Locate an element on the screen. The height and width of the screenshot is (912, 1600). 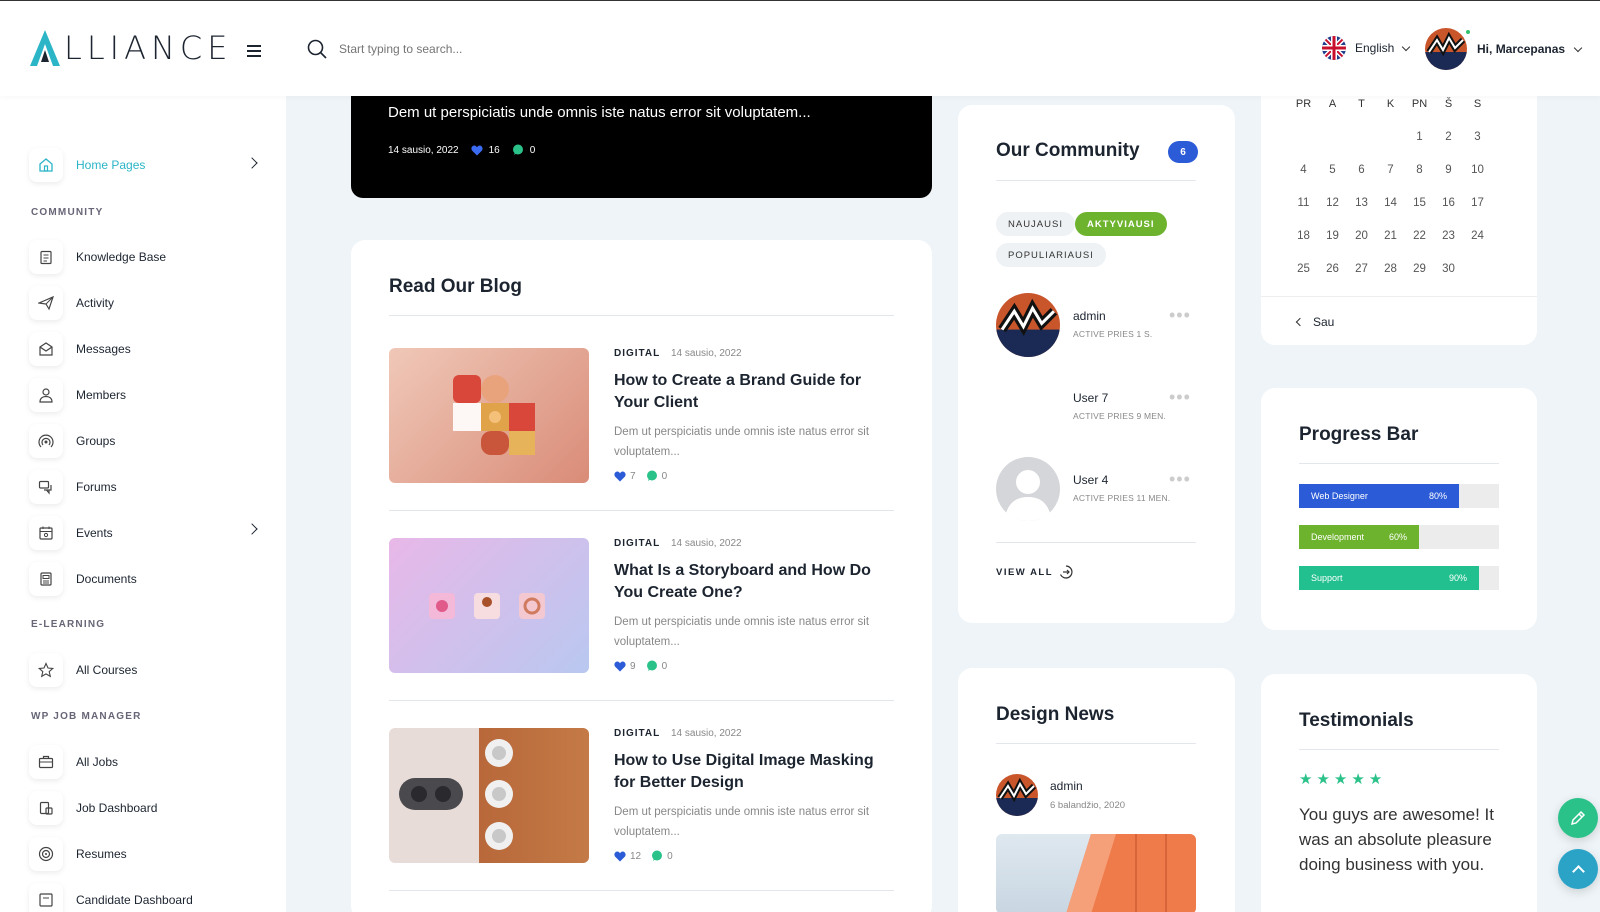
sidebar-item-documents: Documents is located at coordinates (83, 579).